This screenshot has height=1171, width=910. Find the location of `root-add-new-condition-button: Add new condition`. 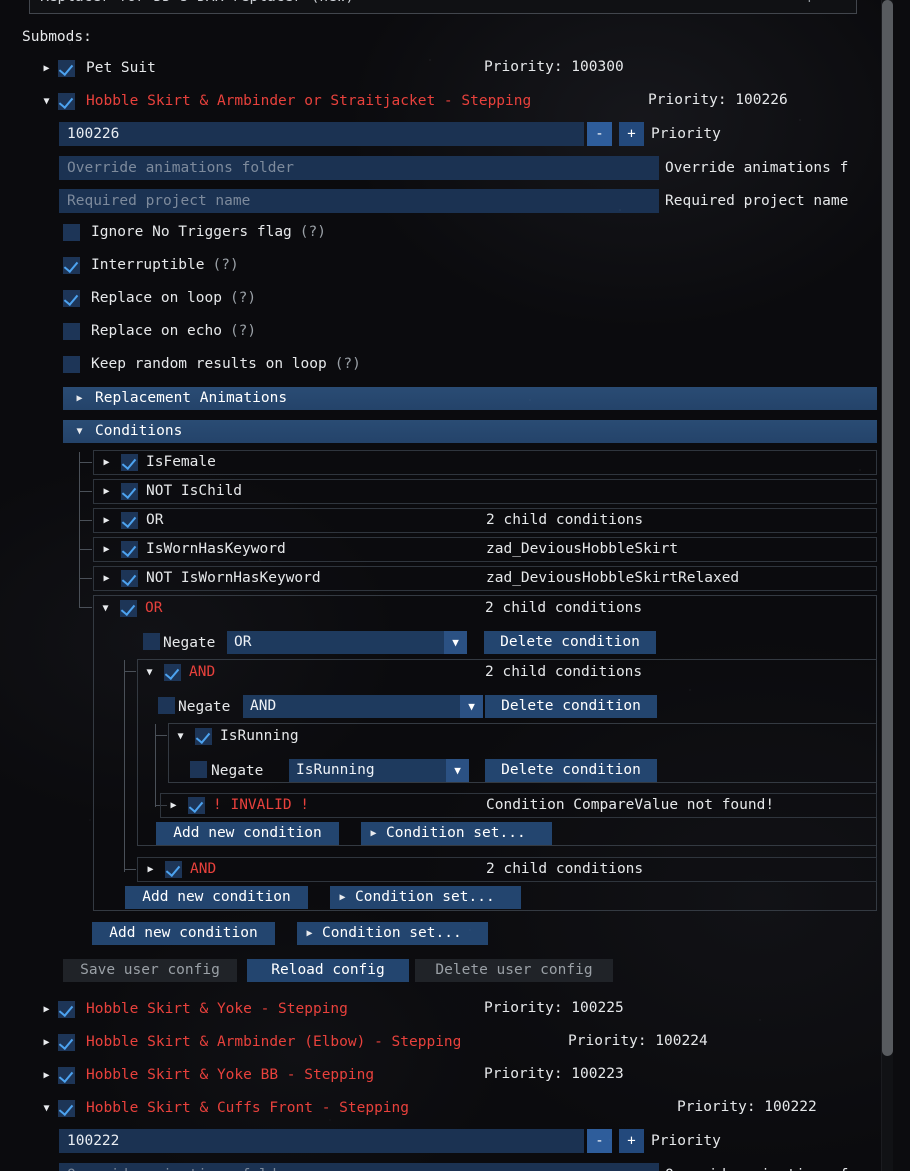

root-add-new-condition-button: Add new condition is located at coordinates (183, 933).